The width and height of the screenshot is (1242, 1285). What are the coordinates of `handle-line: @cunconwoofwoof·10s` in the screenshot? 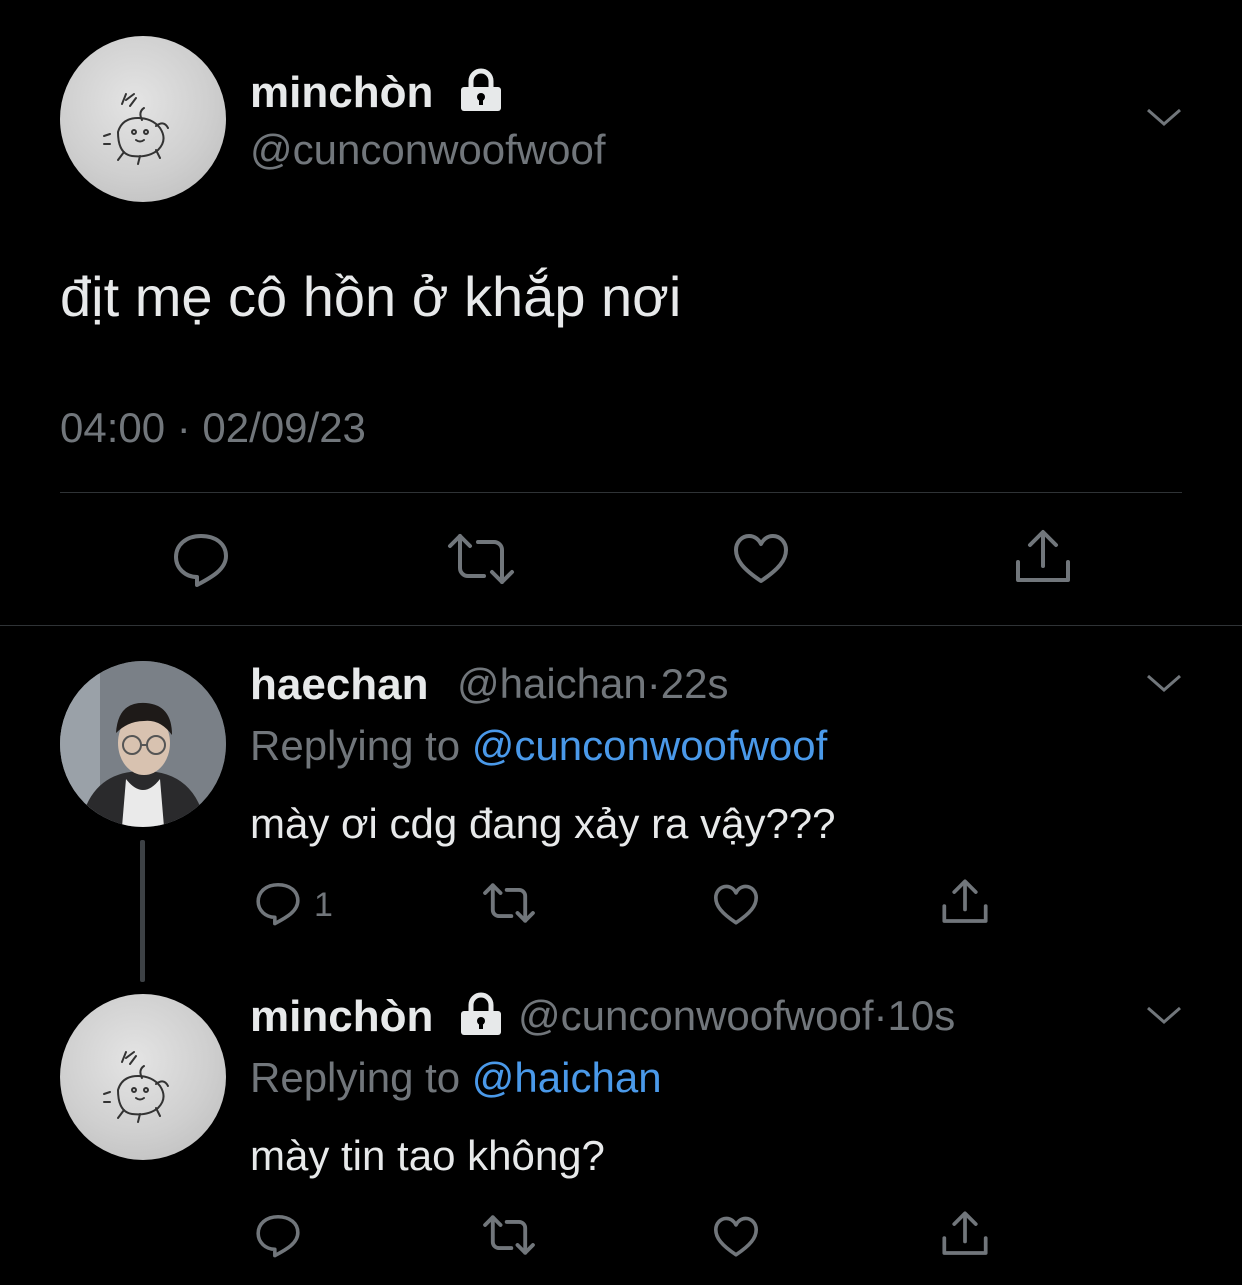 It's located at (736, 1016).